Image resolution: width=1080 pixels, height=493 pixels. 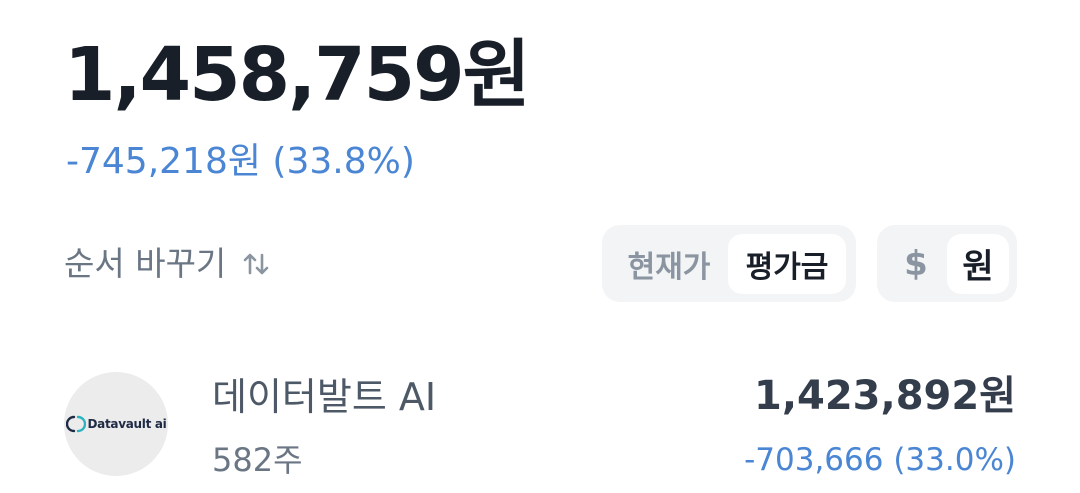 I want to click on sort-label: 순서 바꾸기, so click(x=145, y=263).